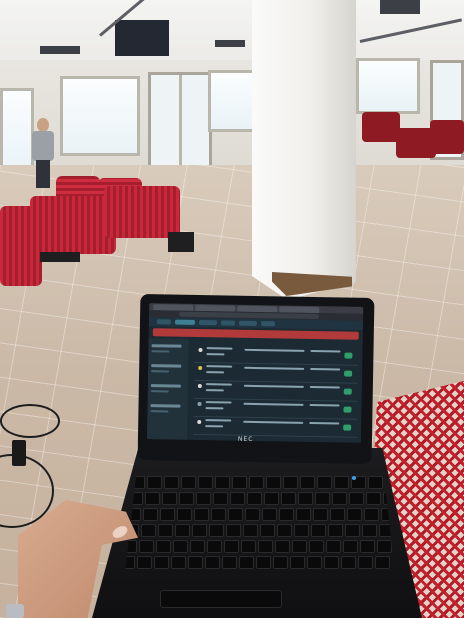  Describe the element at coordinates (275, 426) in the screenshot. I see `list-row` at that location.